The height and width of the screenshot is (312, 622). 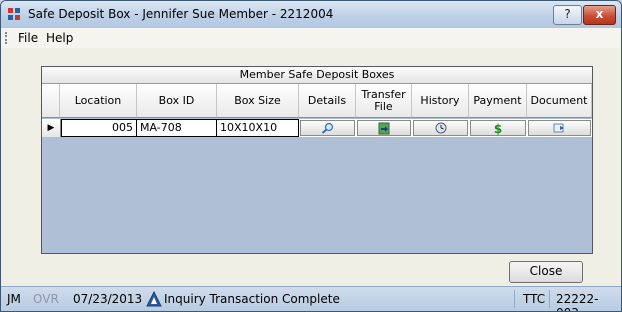 I want to click on column-header-transfer-line1: Transfer, so click(x=383, y=94).